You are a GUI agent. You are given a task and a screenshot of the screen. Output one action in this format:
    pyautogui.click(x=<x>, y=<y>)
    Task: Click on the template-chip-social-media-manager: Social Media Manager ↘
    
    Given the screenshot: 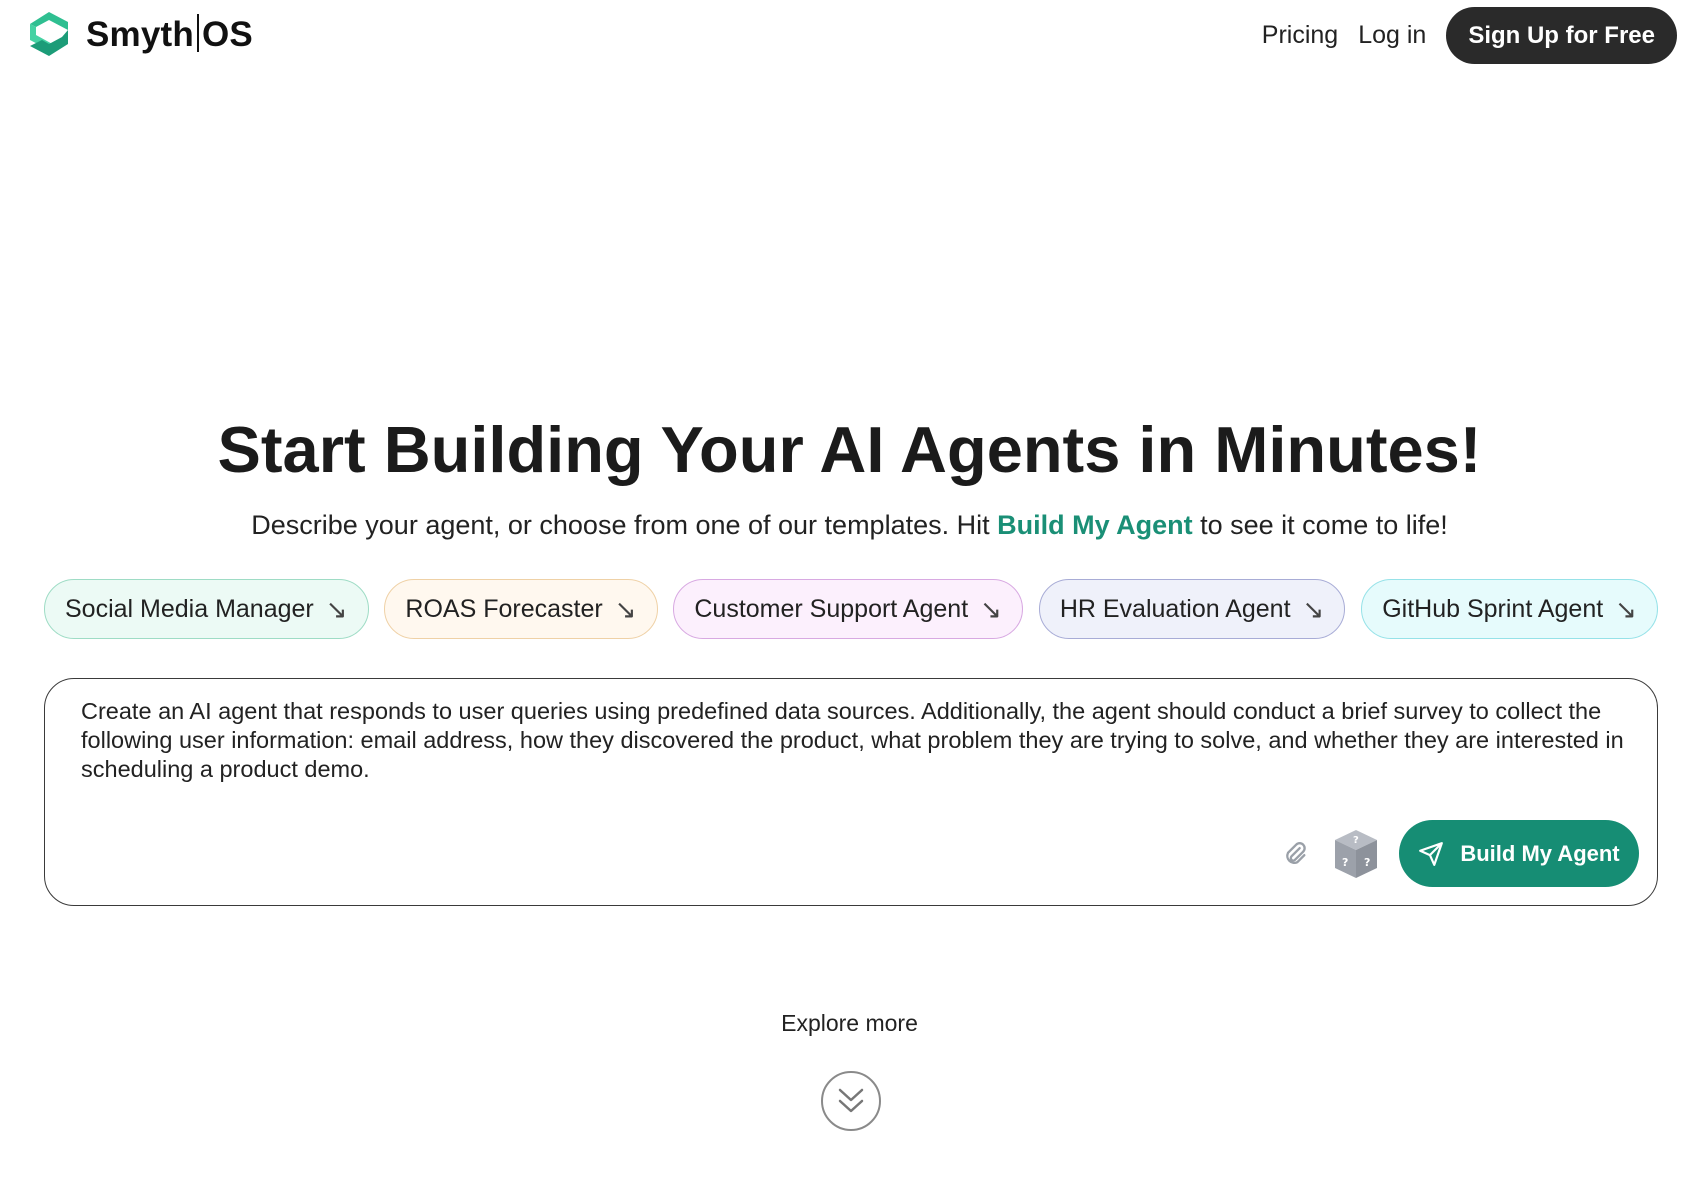 What is the action you would take?
    pyautogui.click(x=206, y=609)
    